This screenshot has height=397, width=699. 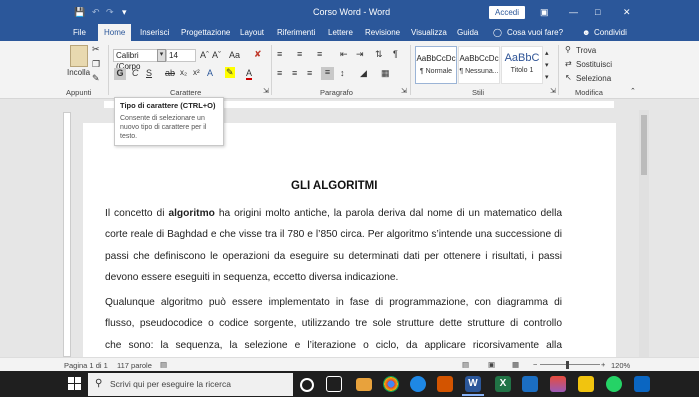 What do you see at coordinates (491, 364) in the screenshot?
I see `print-layout-icon: ▣` at bounding box center [491, 364].